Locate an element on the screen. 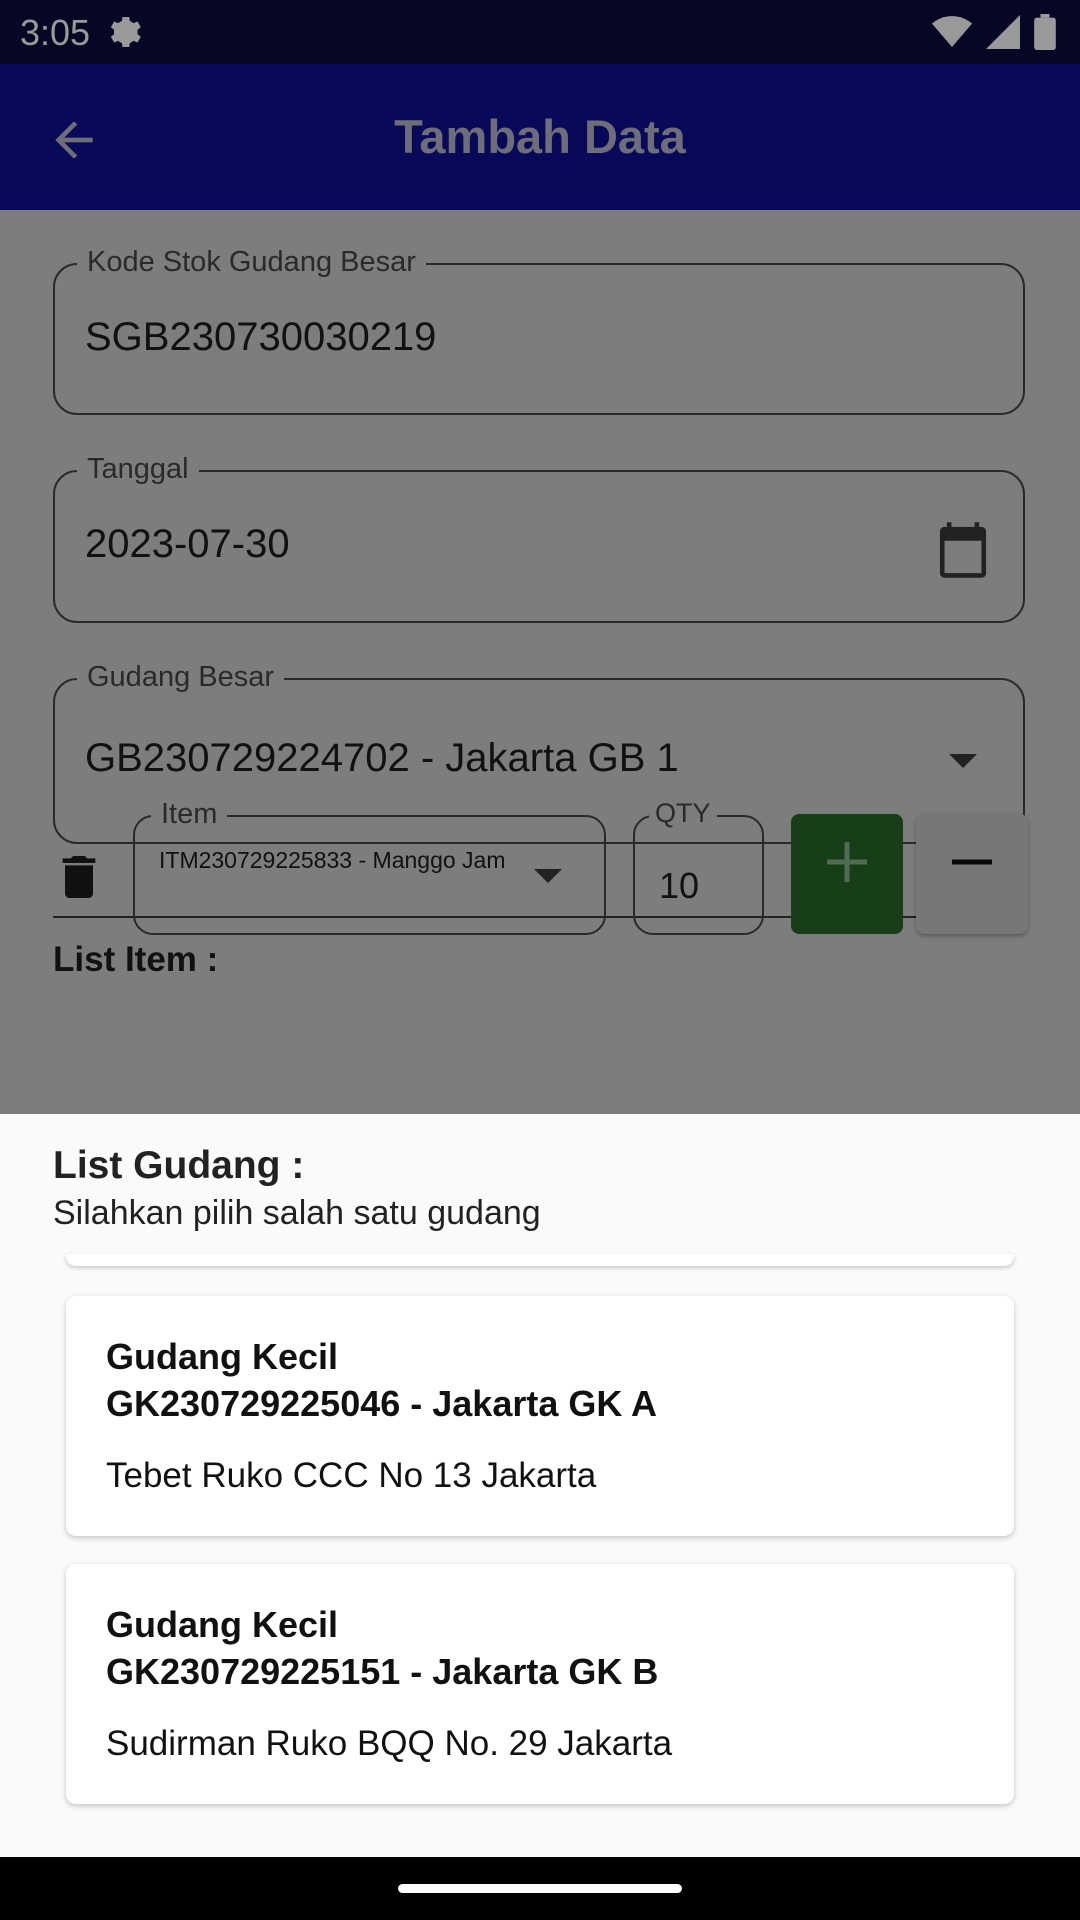 This screenshot has height=1920, width=1080. warehouse-address: Sudirman Ruko BQQ No. 29 Jakarta is located at coordinates (389, 1743).